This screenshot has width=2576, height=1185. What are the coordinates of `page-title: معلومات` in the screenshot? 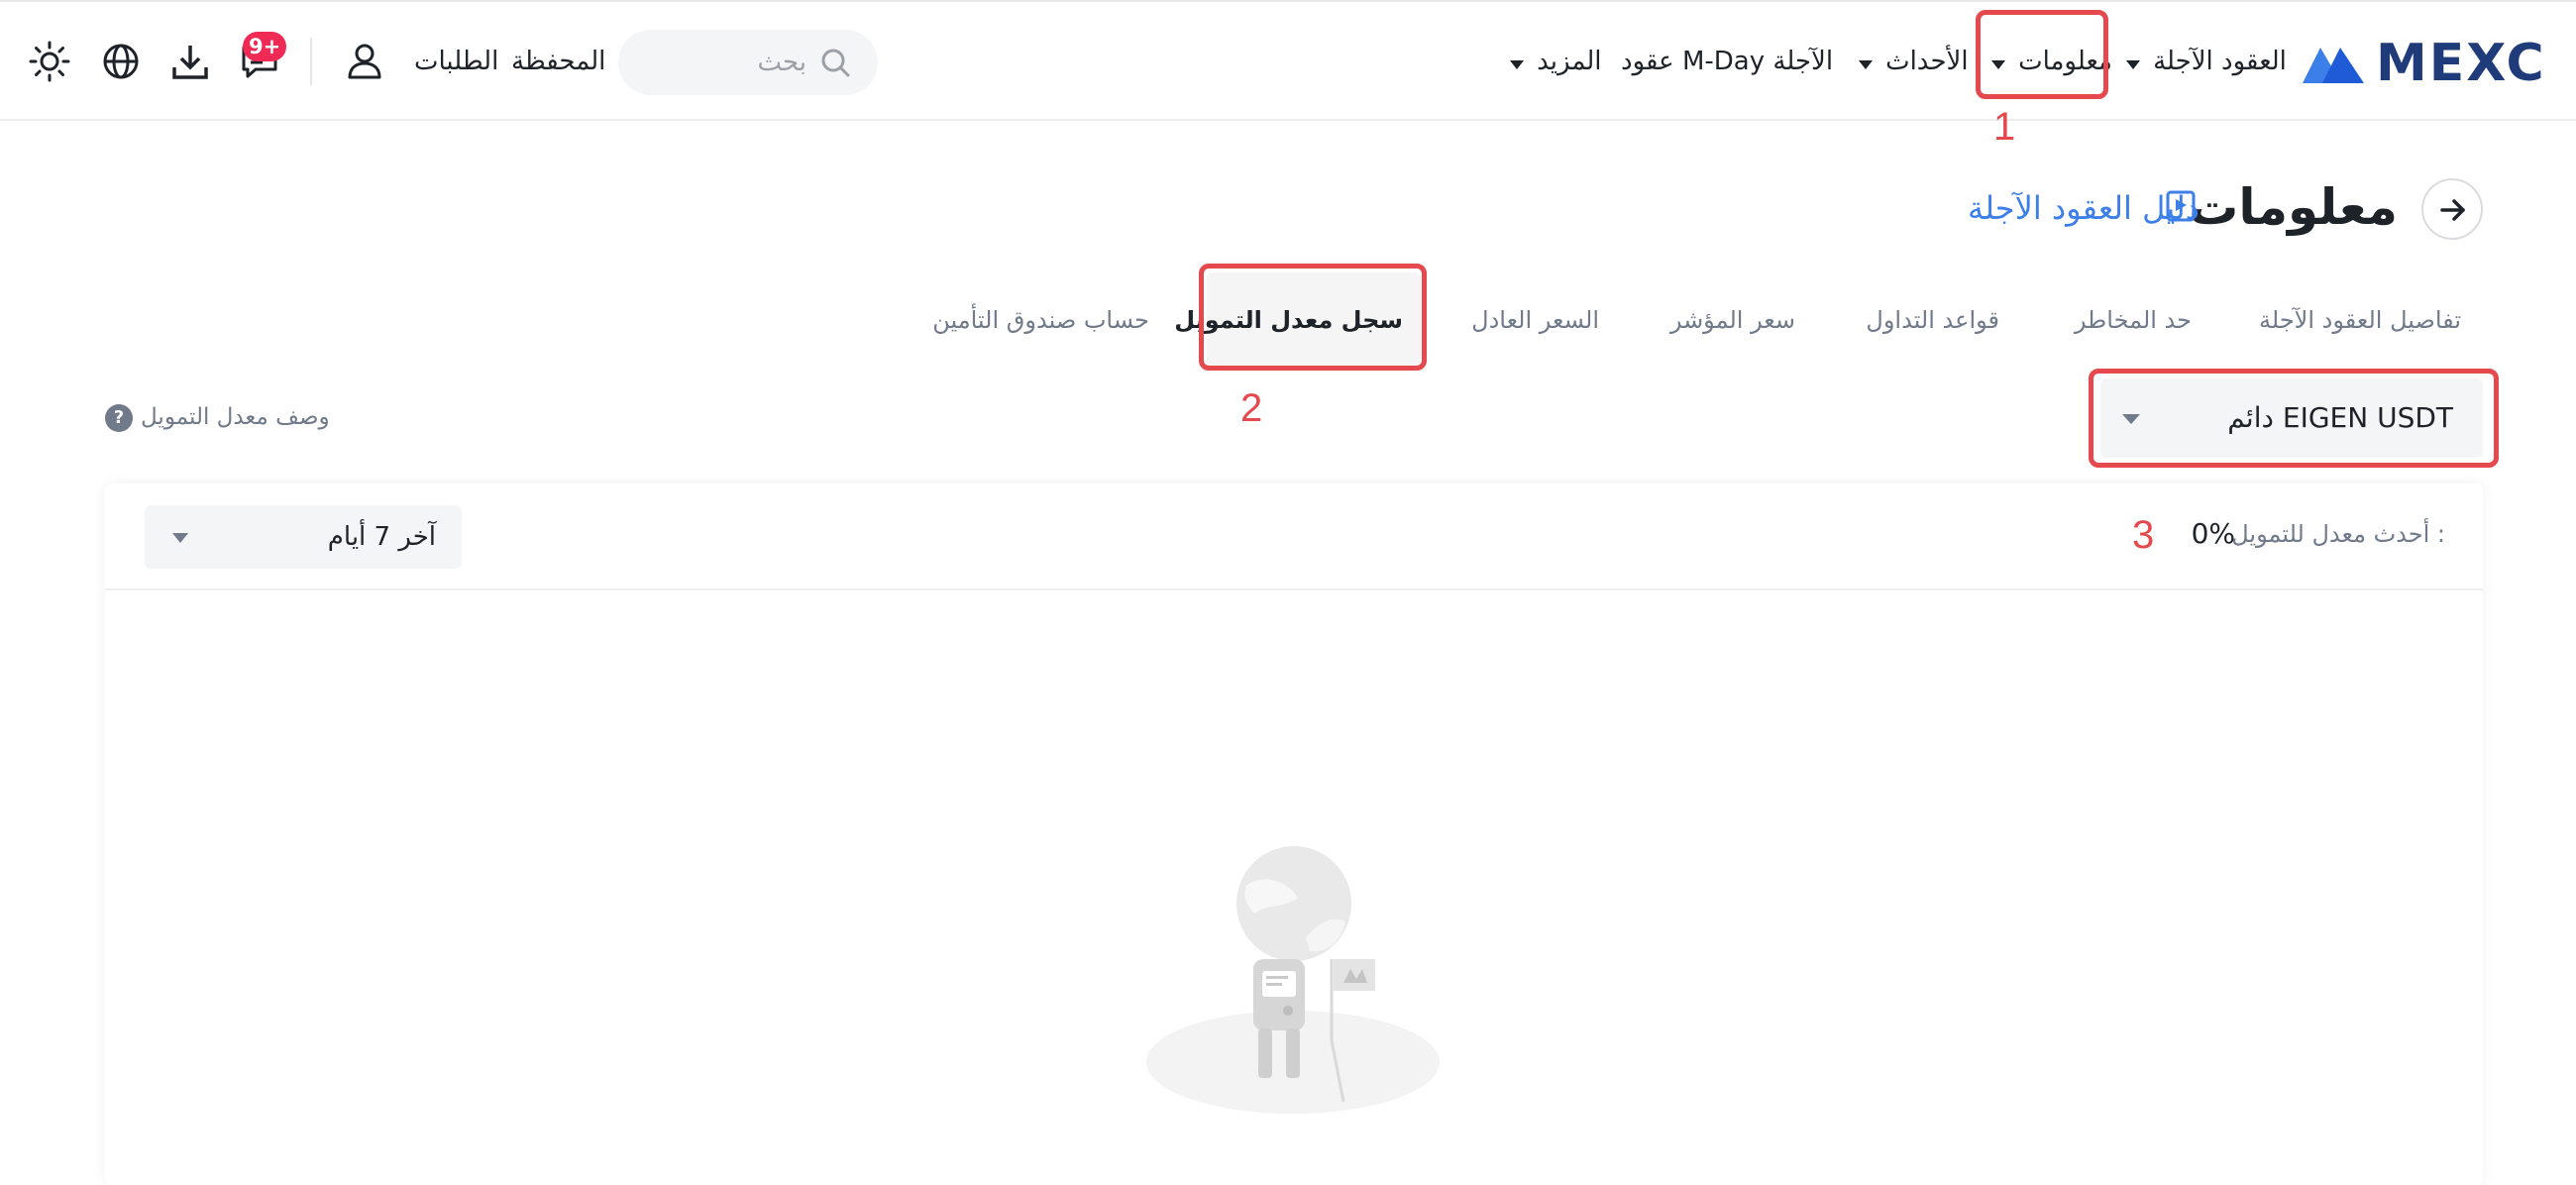 It's located at (2294, 207).